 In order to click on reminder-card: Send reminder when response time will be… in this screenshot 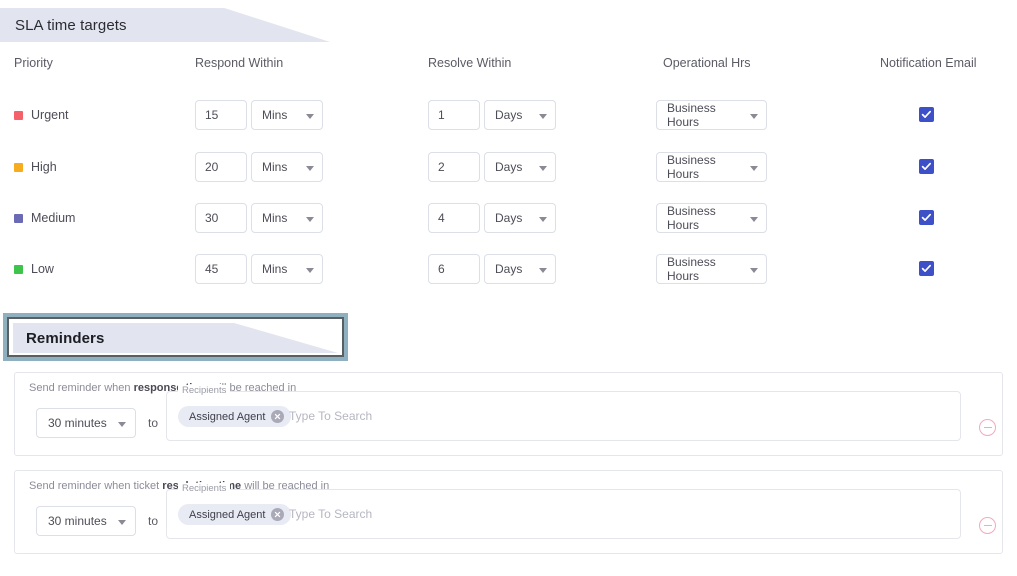, I will do `click(508, 414)`.